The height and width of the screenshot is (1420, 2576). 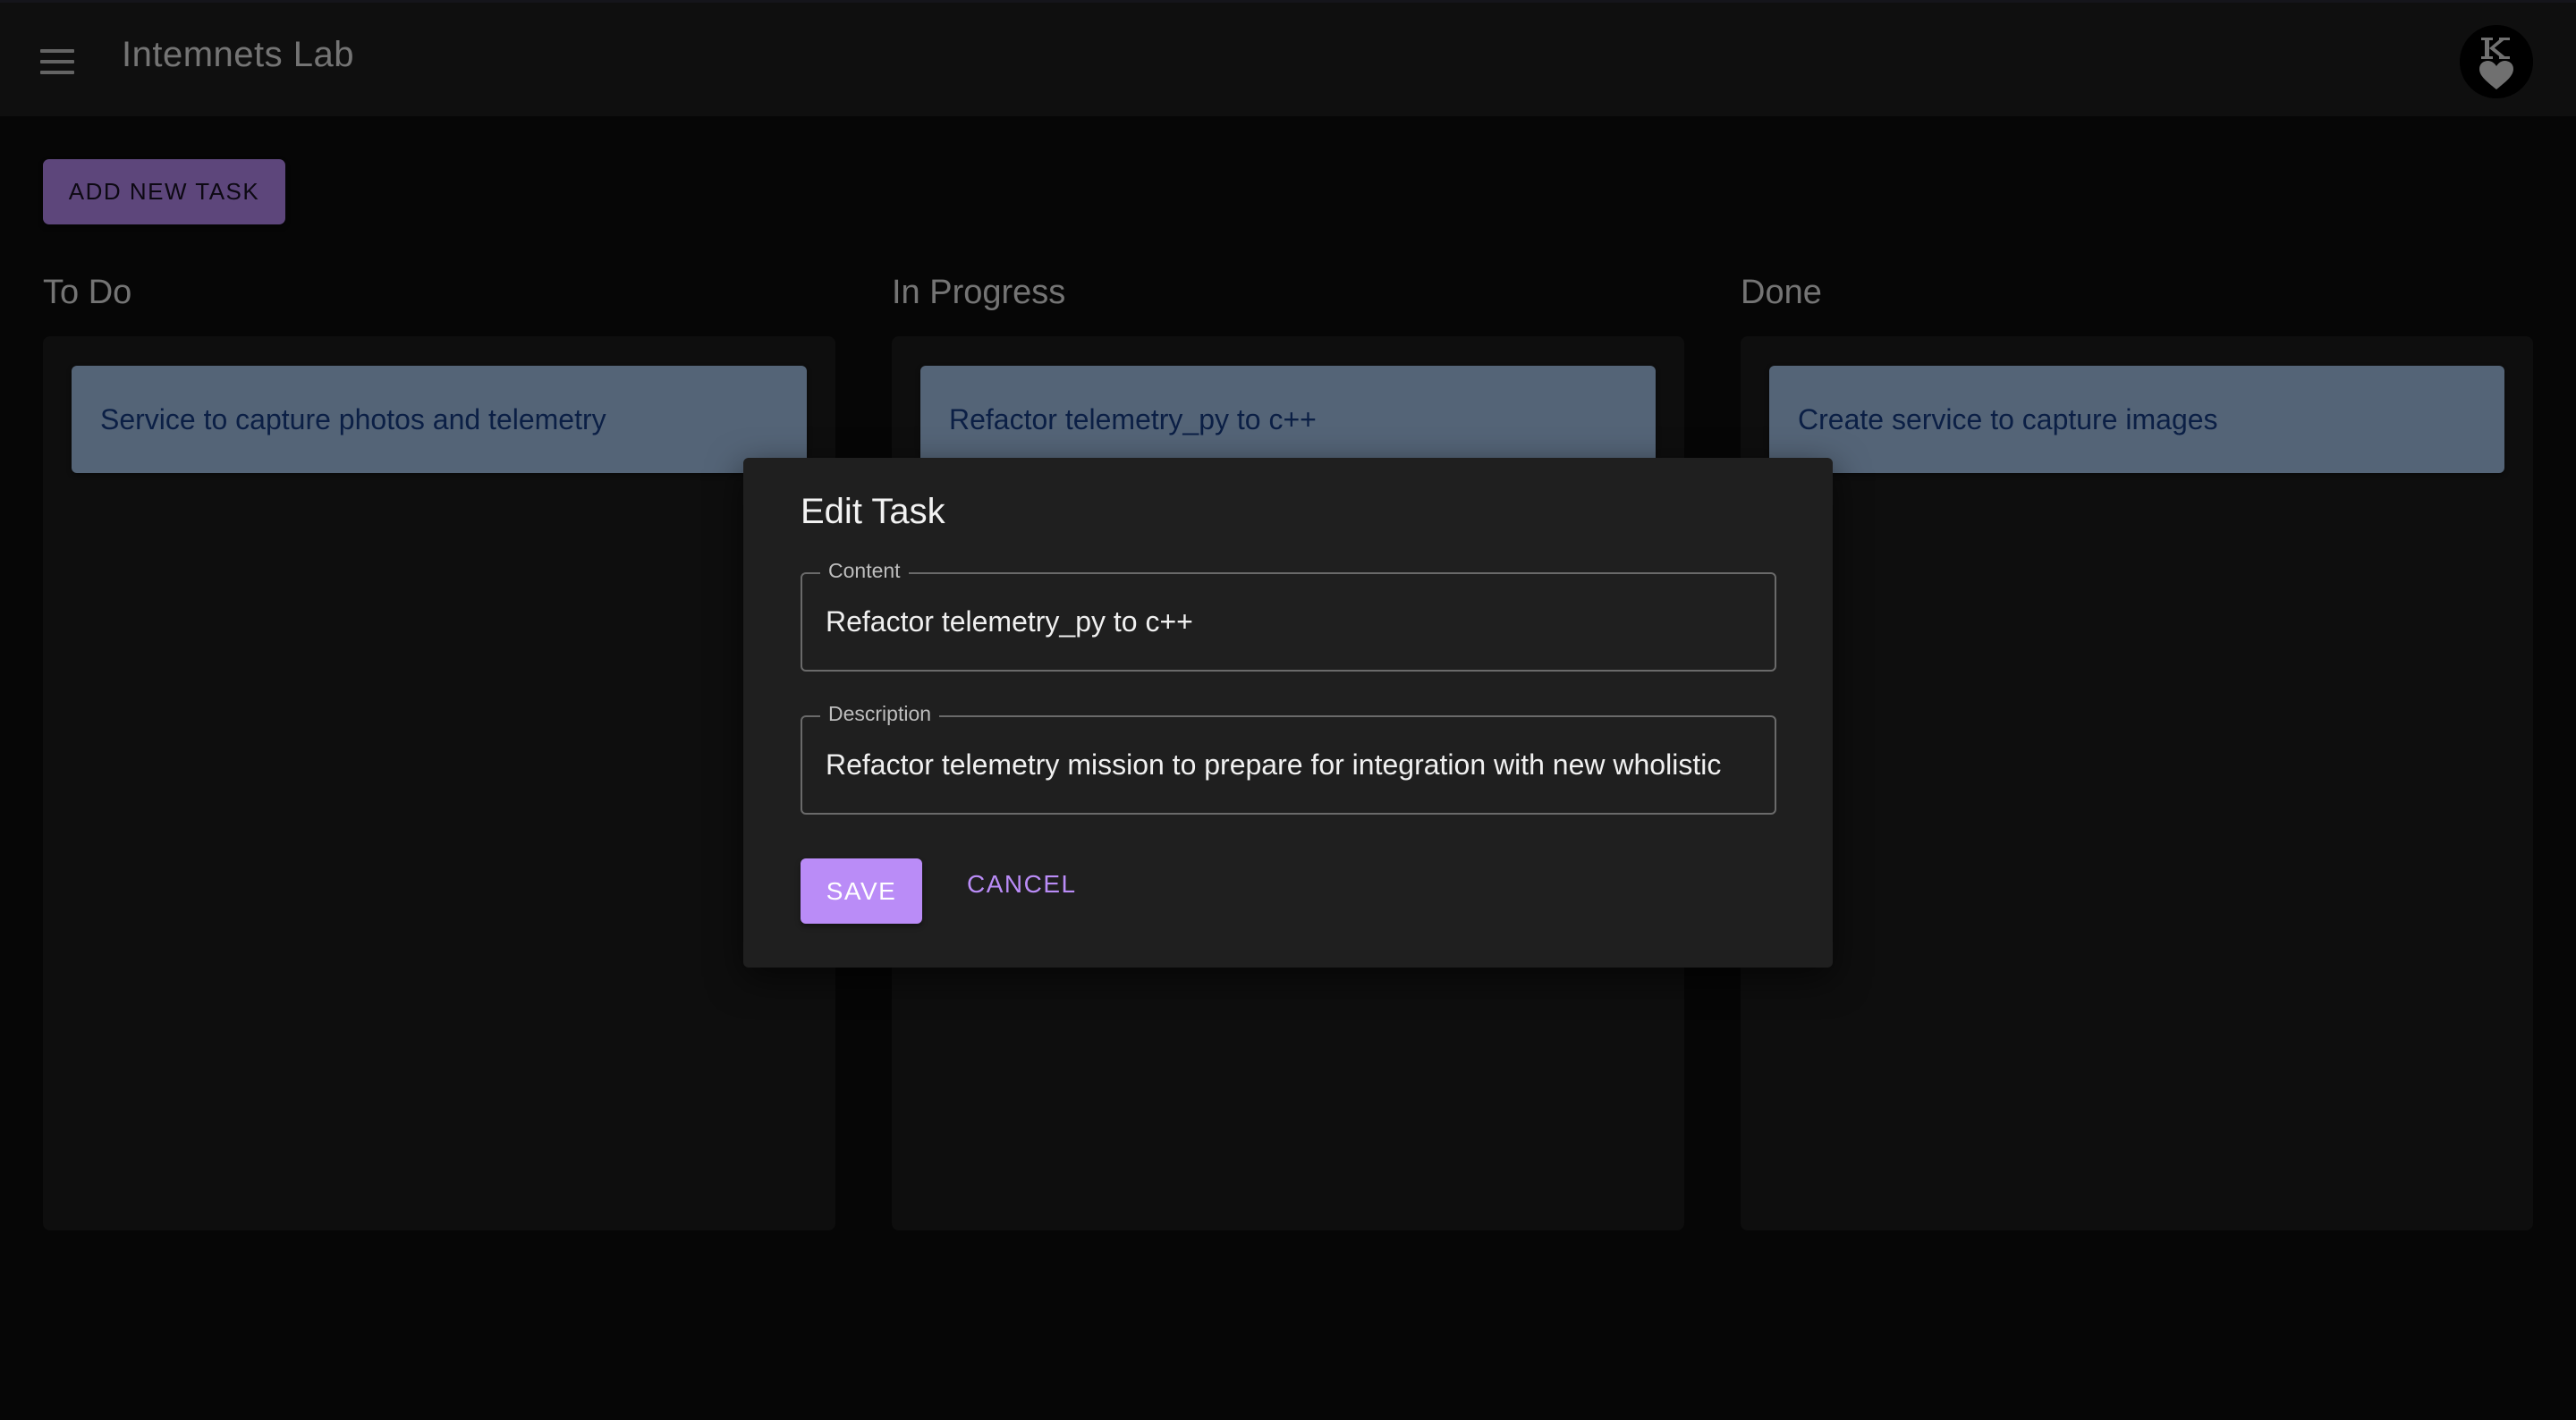 I want to click on dialog-title: Edit Task, so click(x=873, y=511).